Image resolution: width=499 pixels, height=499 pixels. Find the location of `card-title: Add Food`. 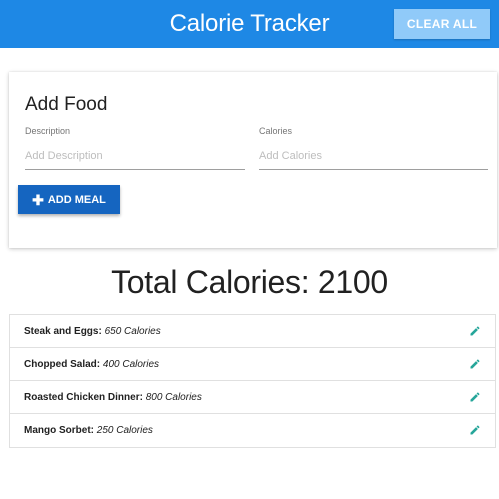

card-title: Add Food is located at coordinates (66, 104).